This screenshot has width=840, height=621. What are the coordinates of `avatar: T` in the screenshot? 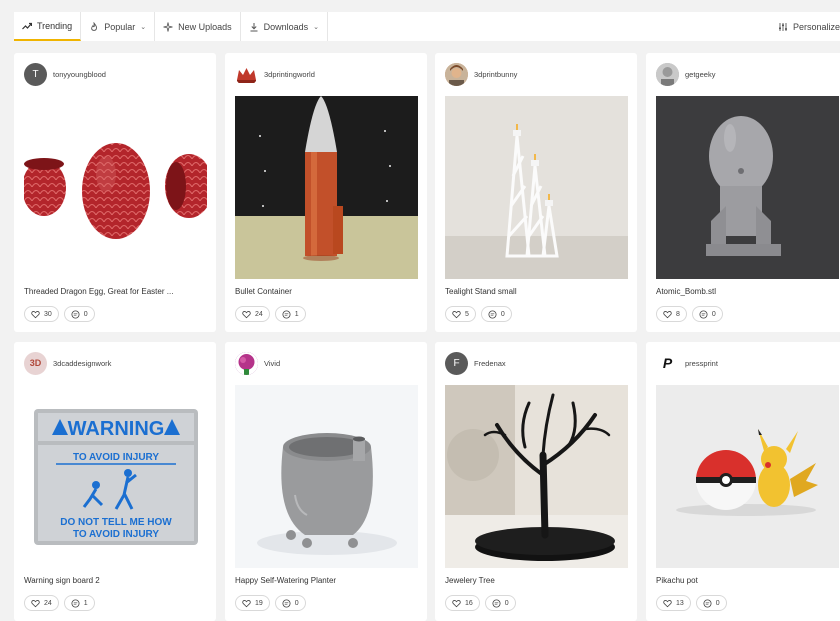 It's located at (35, 74).